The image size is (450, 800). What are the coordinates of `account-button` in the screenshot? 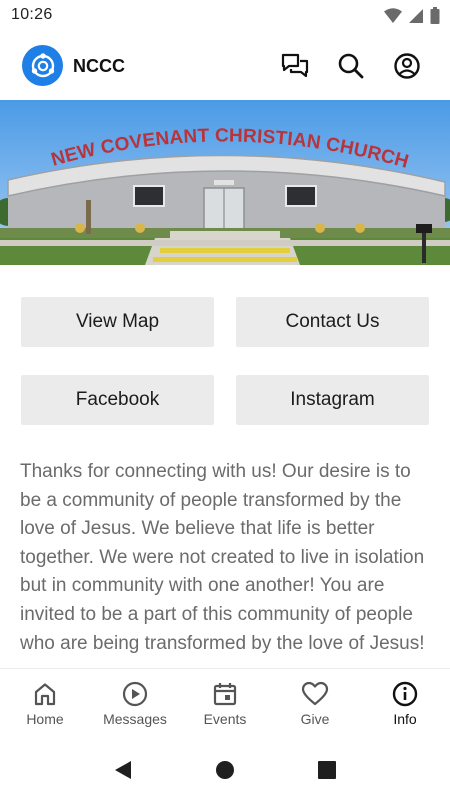 It's located at (407, 66).